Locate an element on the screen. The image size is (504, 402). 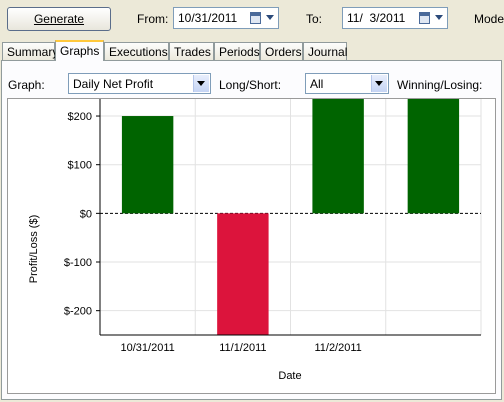
bar-11/1/2011 is located at coordinates (243, 274).